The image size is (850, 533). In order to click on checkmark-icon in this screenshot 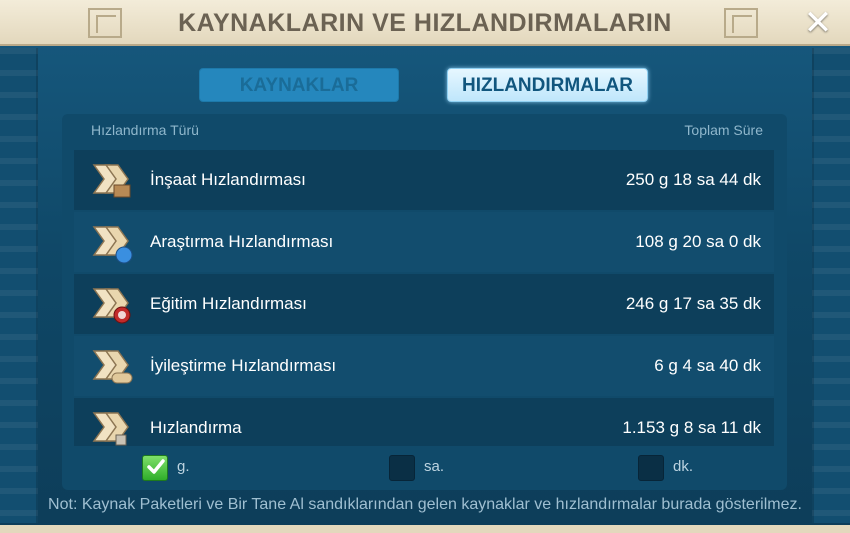, I will do `click(156, 466)`.